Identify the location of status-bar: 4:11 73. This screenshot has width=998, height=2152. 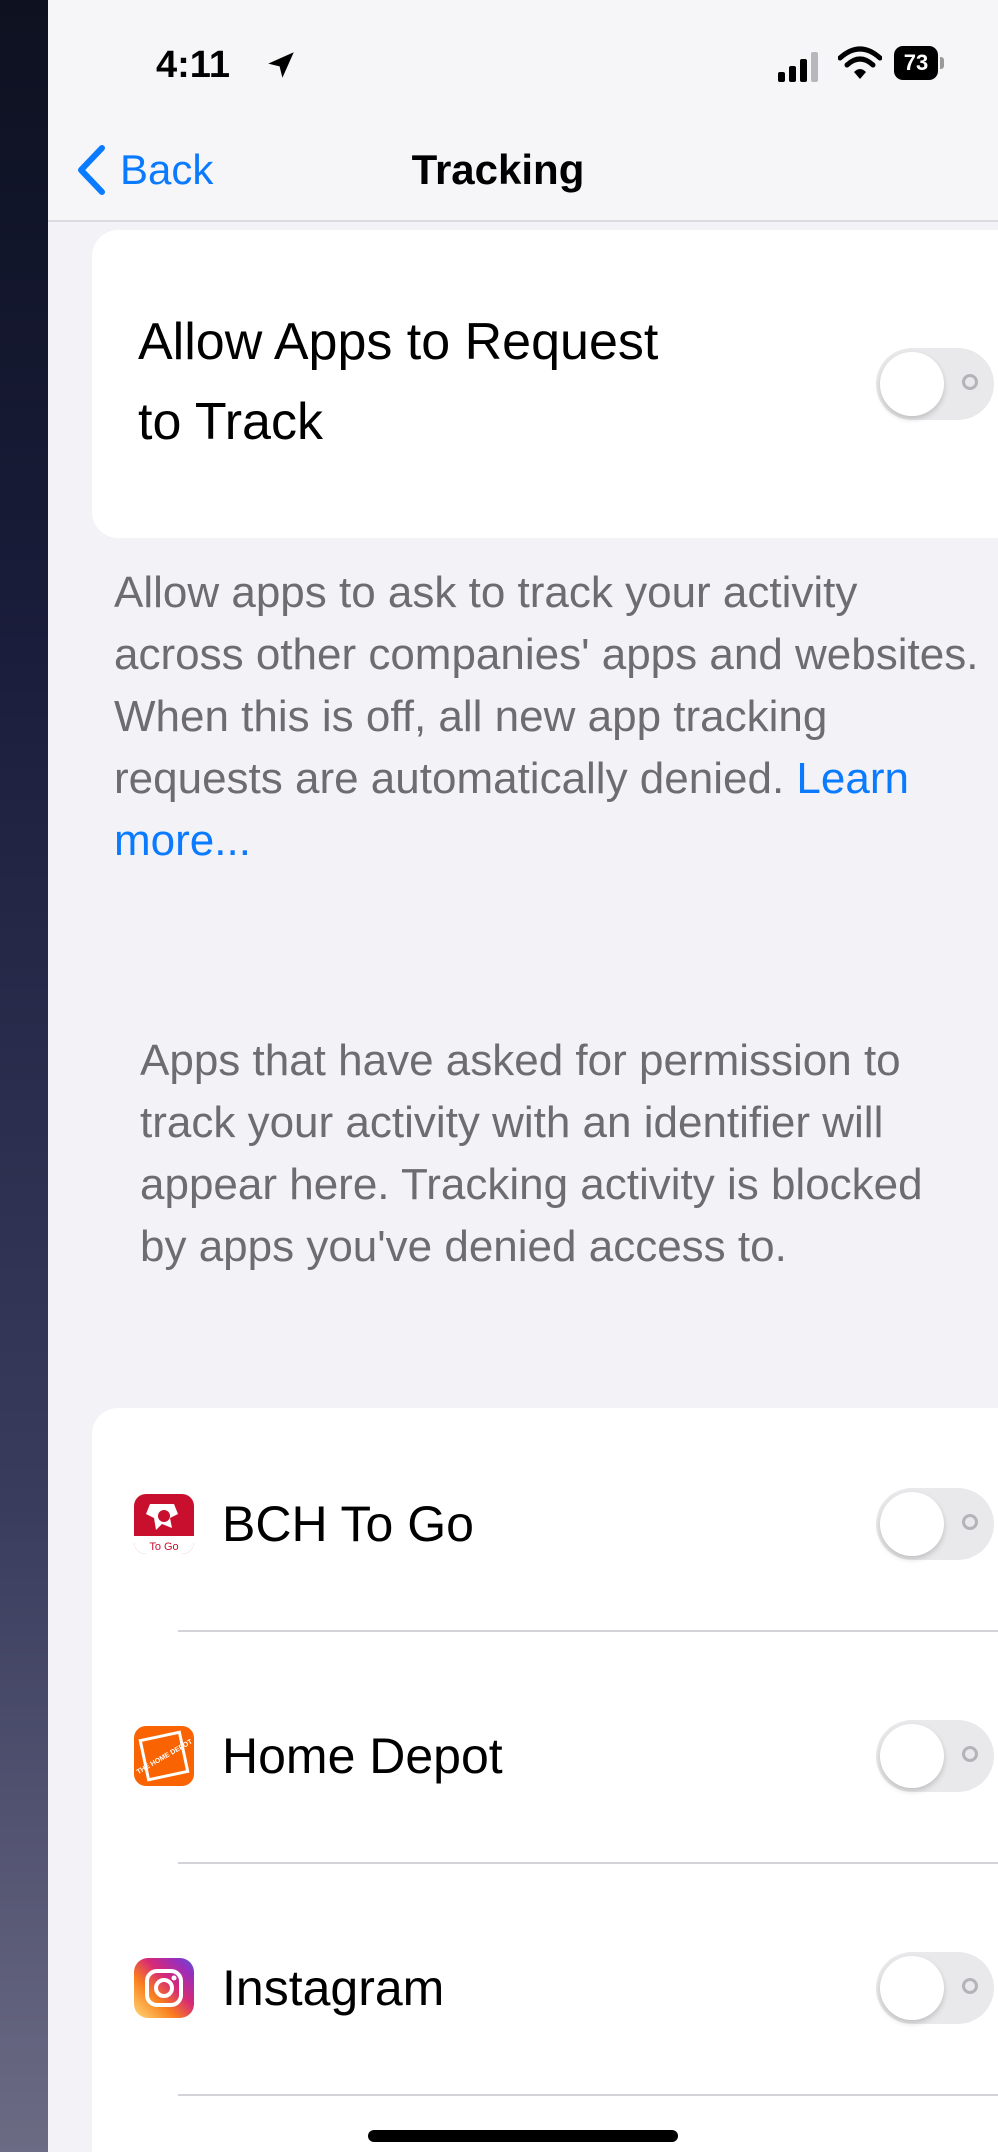
(523, 65).